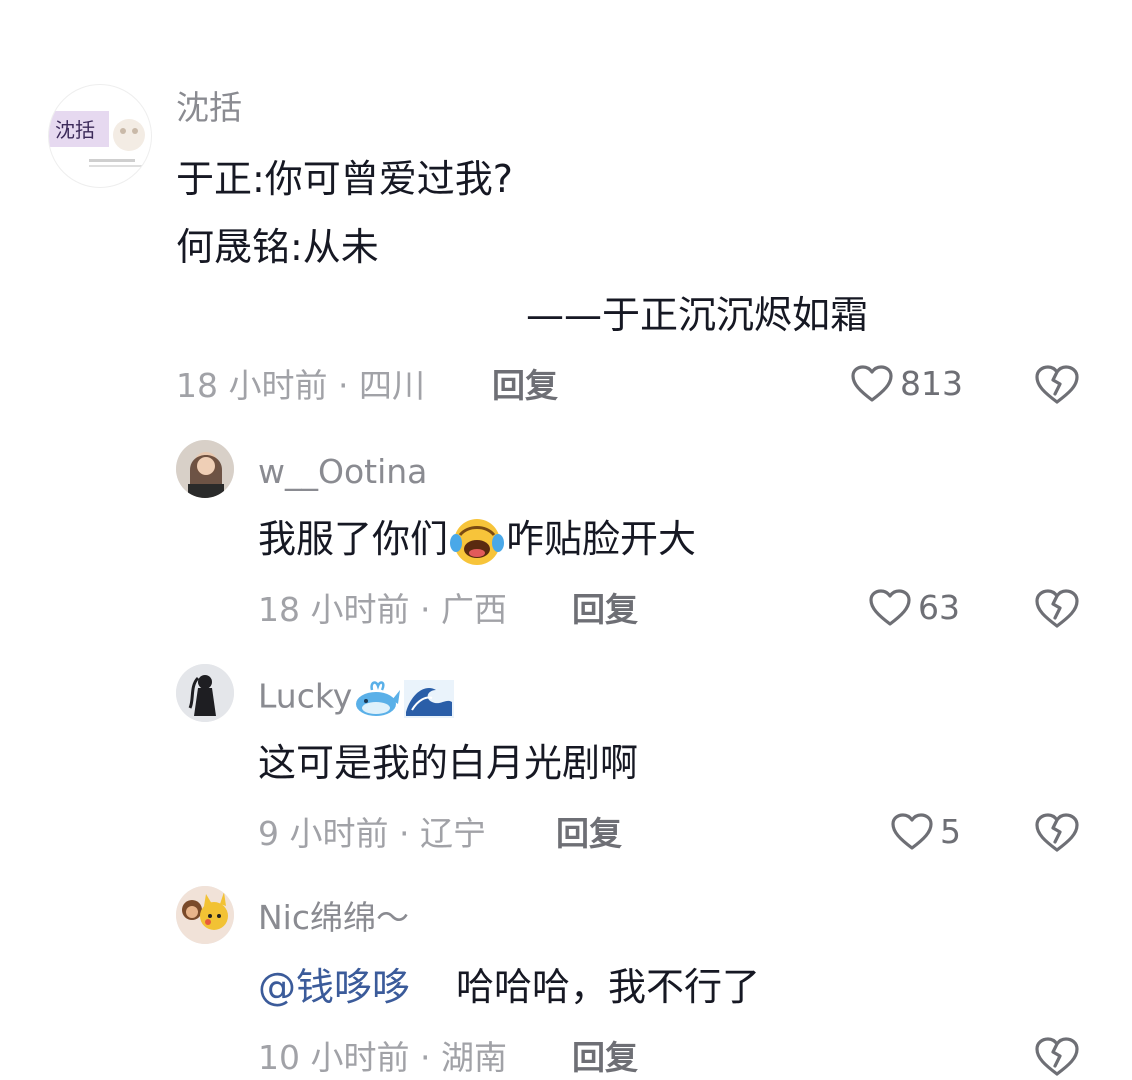 This screenshot has width=1132, height=1080. Describe the element at coordinates (448, 763) in the screenshot. I see `comment-text: 这可是我的白月光剧啊` at that location.